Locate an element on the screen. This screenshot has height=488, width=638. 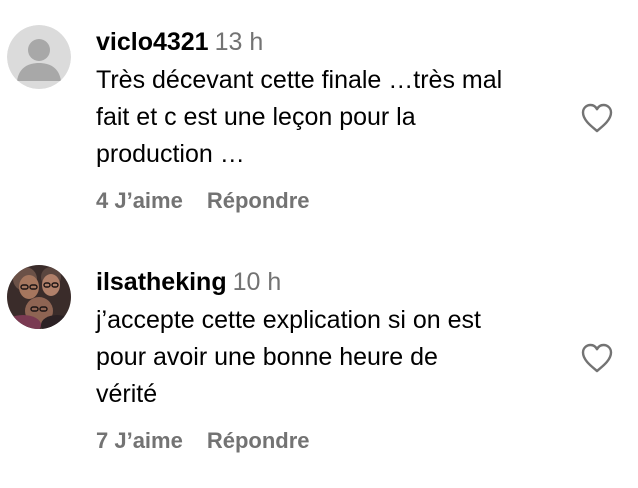
default-avatar-icon is located at coordinates (39, 57).